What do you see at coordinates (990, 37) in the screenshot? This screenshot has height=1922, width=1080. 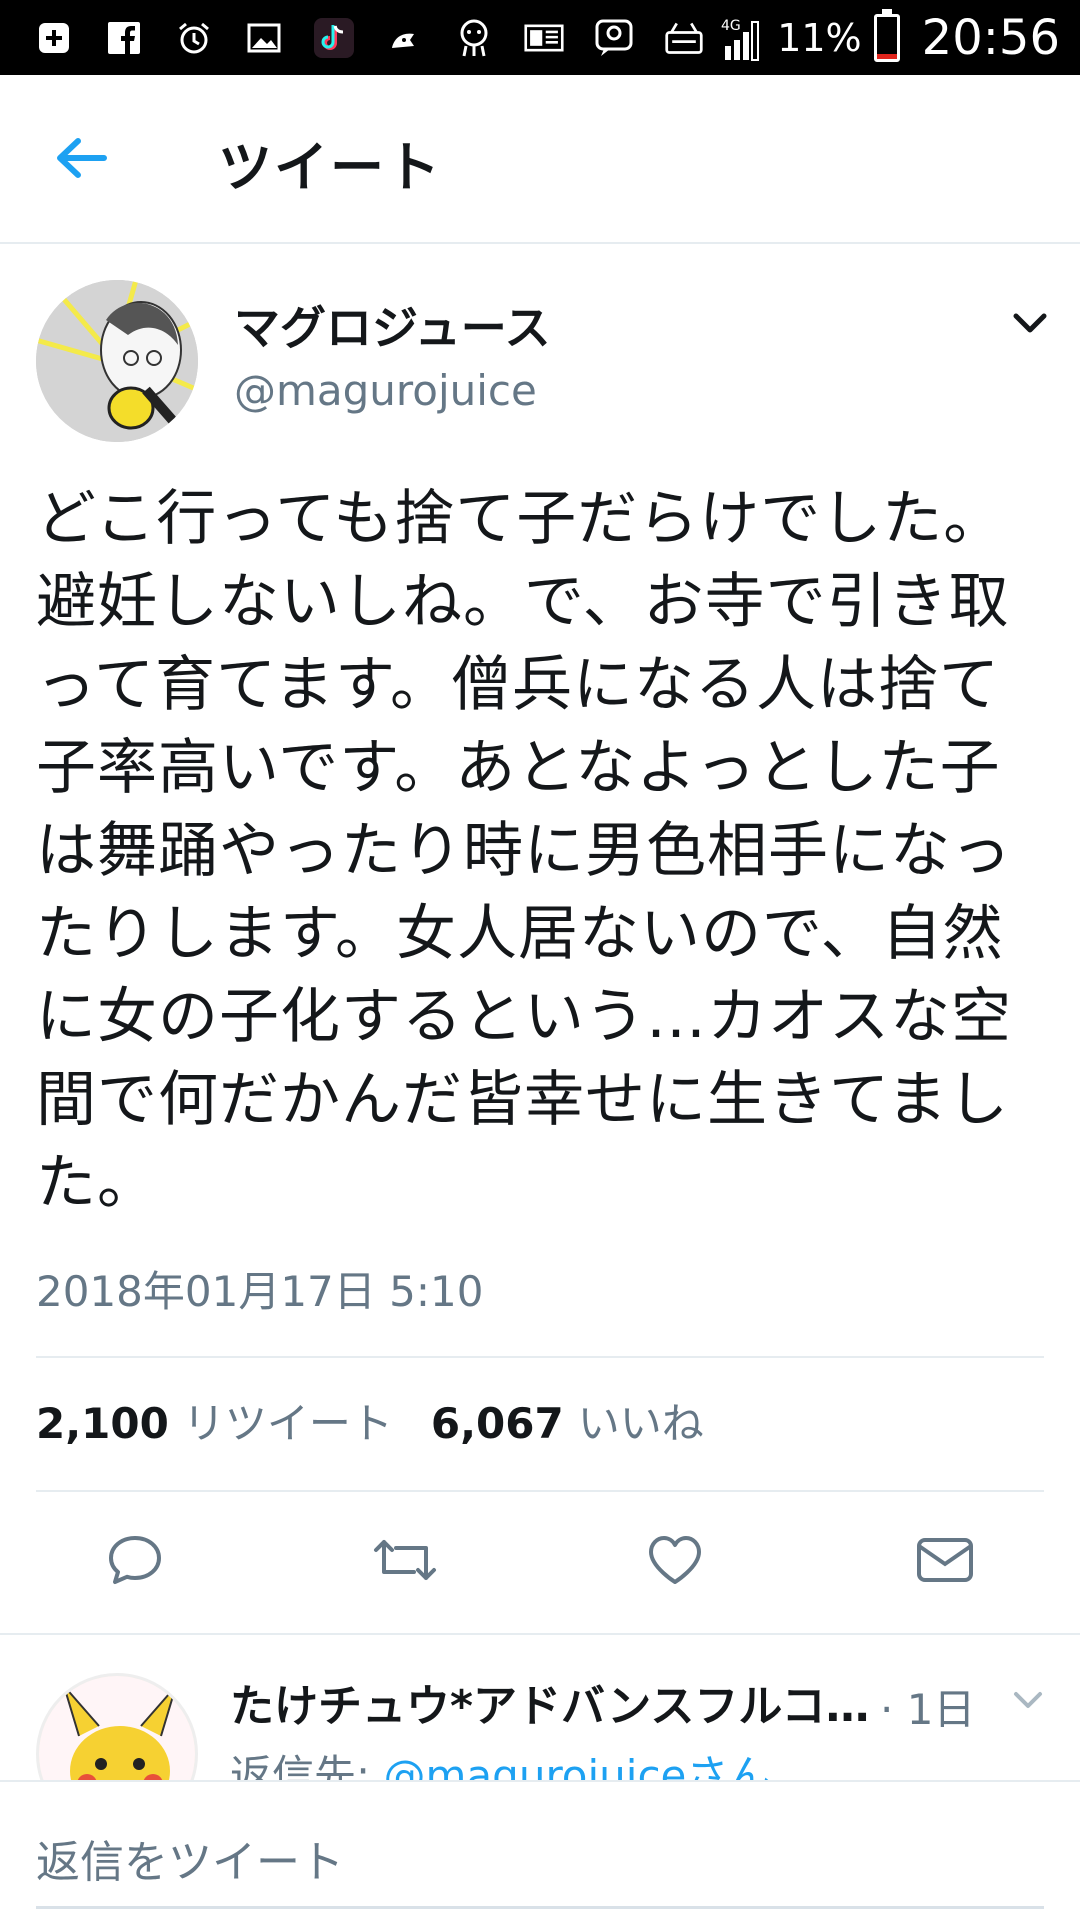 I see `clock: 20:56` at bounding box center [990, 37].